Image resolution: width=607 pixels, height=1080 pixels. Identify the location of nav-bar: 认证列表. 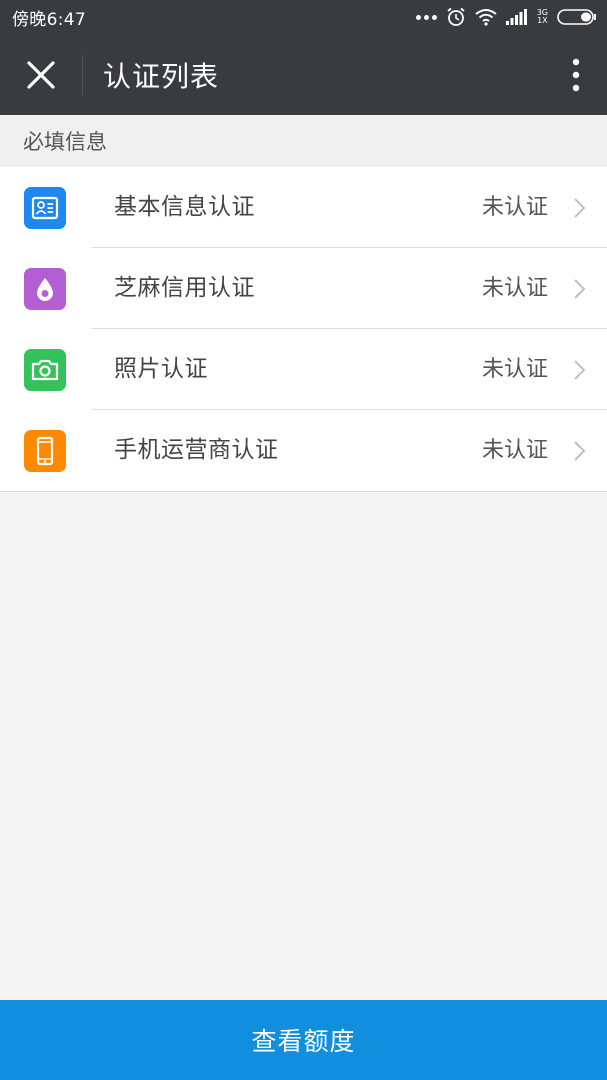
(303, 74).